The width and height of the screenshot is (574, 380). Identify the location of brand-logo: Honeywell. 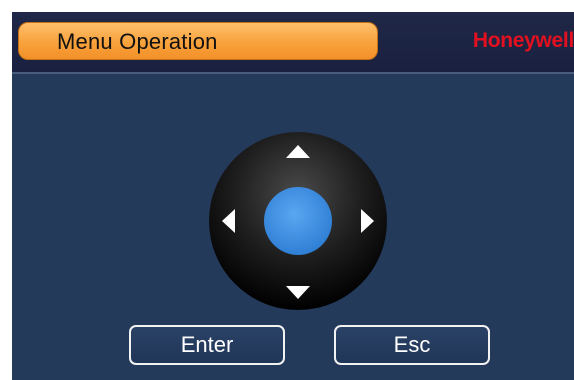
(523, 40).